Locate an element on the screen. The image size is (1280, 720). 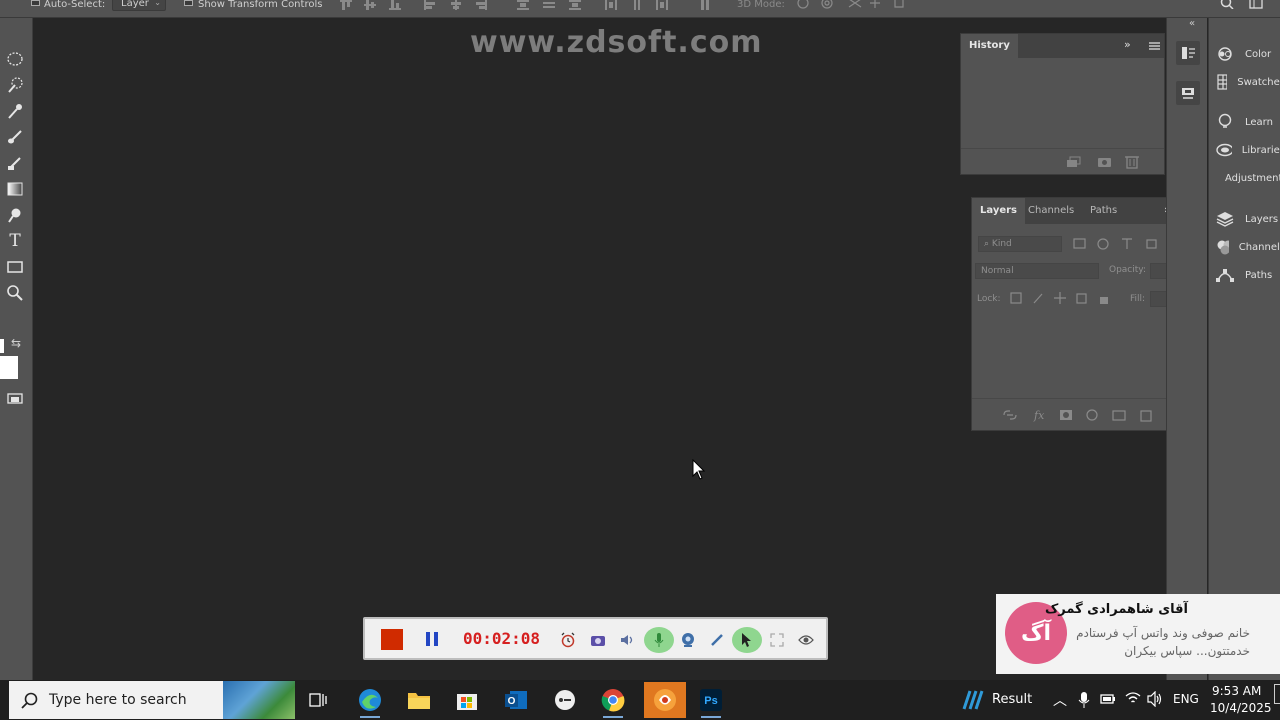
align-bottom-icon is located at coordinates (395, 5).